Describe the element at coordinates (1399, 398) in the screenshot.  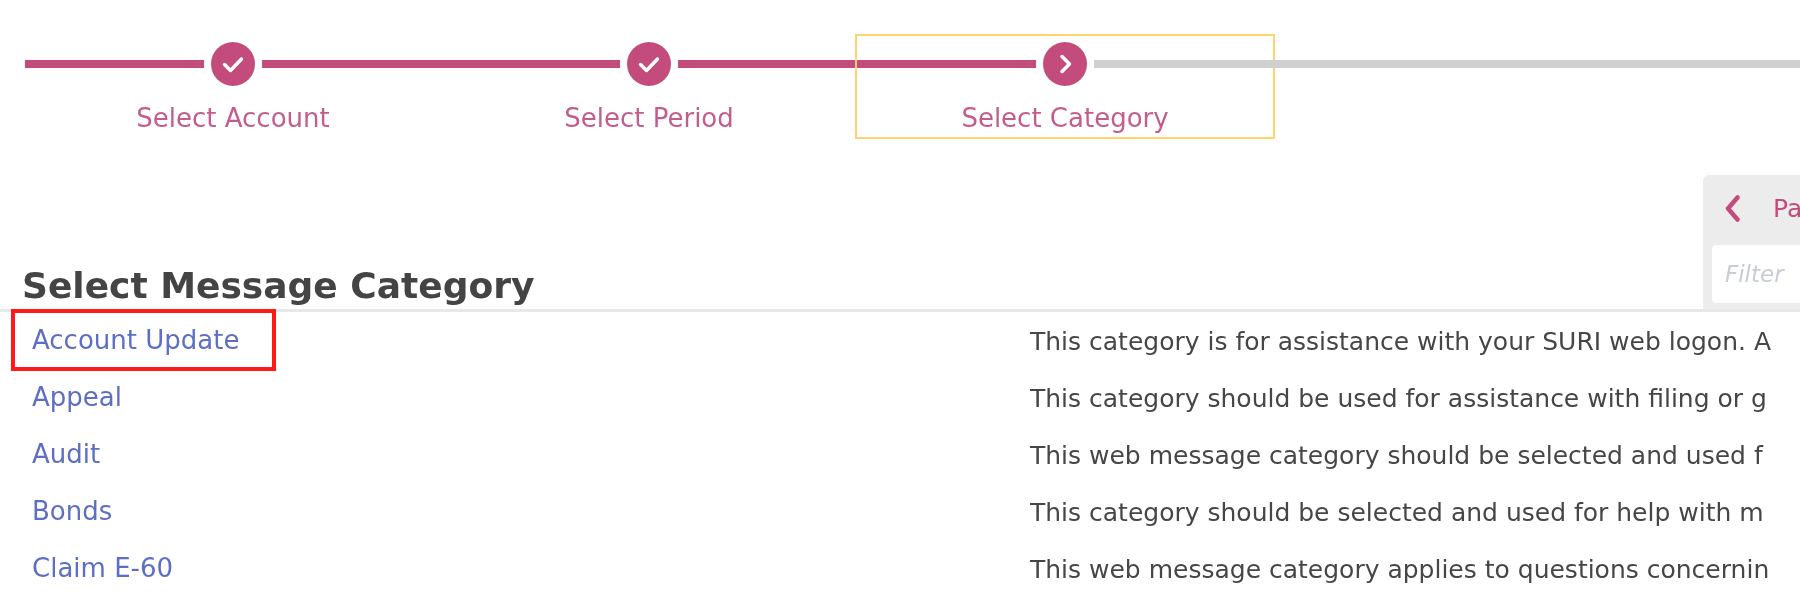
I see `description-text: This category should be used for assistance with filing or g` at that location.